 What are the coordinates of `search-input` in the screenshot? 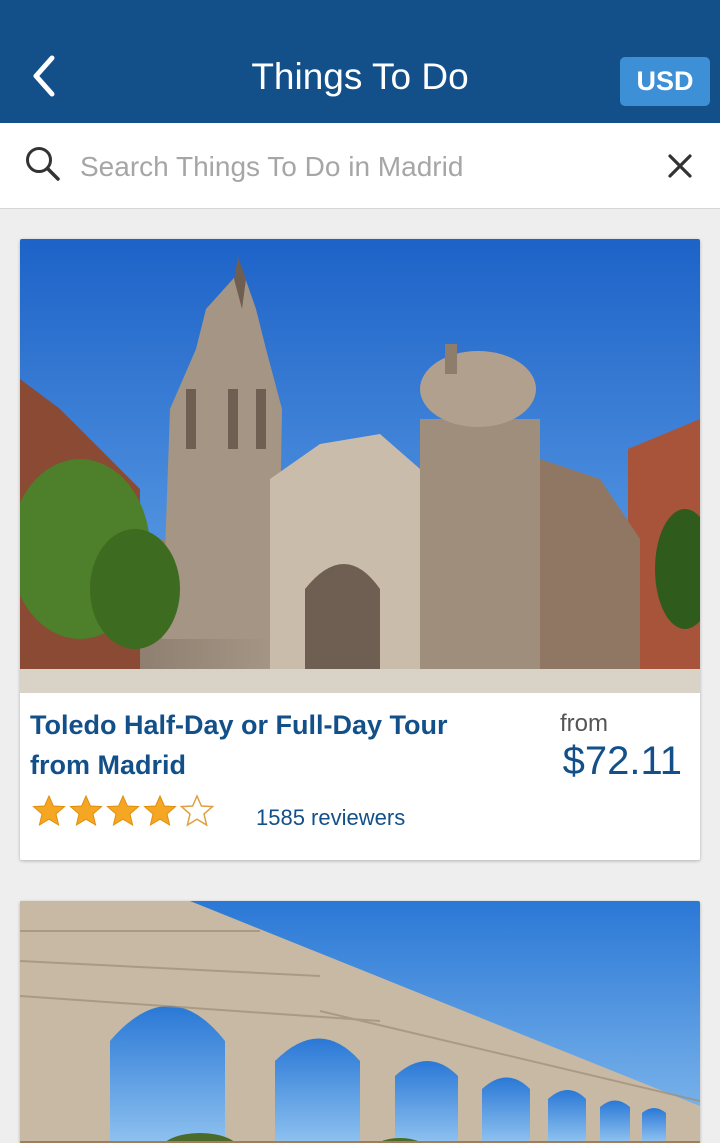 It's located at (360, 167).